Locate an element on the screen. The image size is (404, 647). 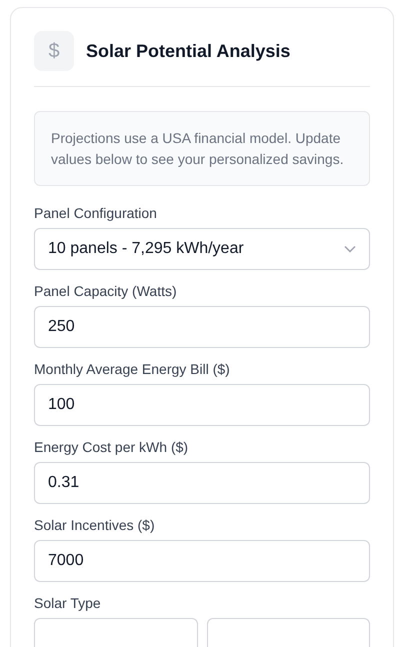
field-label: Panel Configuration is located at coordinates (96, 213).